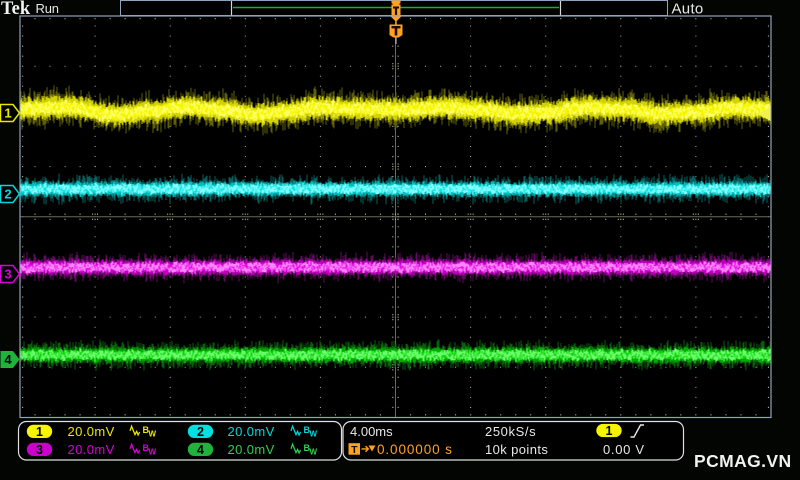 This screenshot has height=480, width=800. Describe the element at coordinates (371, 431) in the screenshot. I see `svg-text: 4.00ms` at that location.